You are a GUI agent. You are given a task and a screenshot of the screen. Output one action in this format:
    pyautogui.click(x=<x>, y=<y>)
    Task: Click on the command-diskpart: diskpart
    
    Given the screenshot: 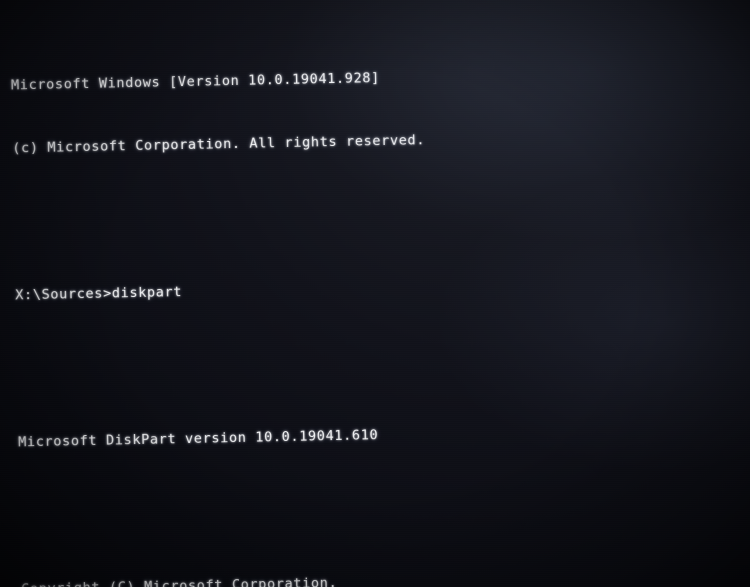 What is the action you would take?
    pyautogui.click(x=147, y=293)
    